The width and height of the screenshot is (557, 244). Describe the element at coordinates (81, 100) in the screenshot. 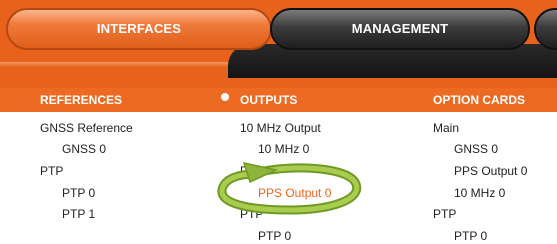

I see `references-header: REFERENCES` at that location.